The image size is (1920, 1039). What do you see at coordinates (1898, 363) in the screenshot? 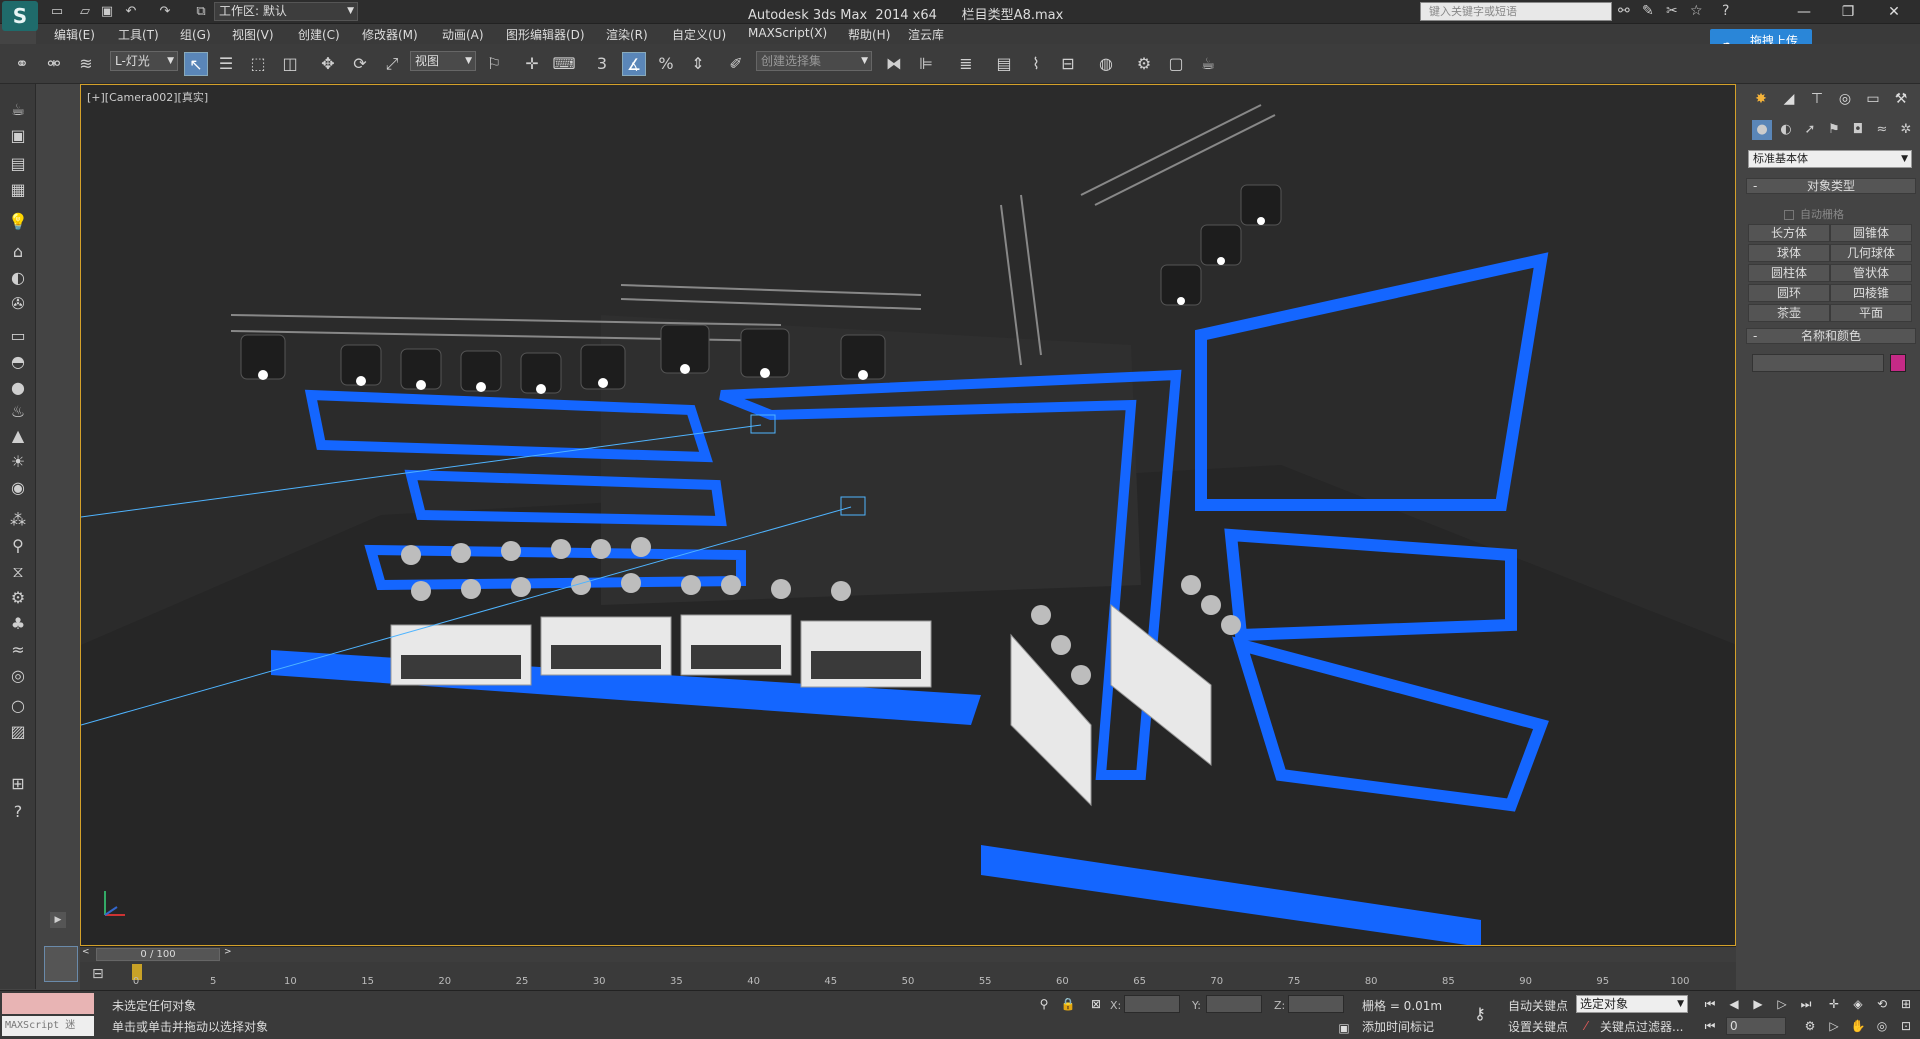
I see `object-color-swatch` at bounding box center [1898, 363].